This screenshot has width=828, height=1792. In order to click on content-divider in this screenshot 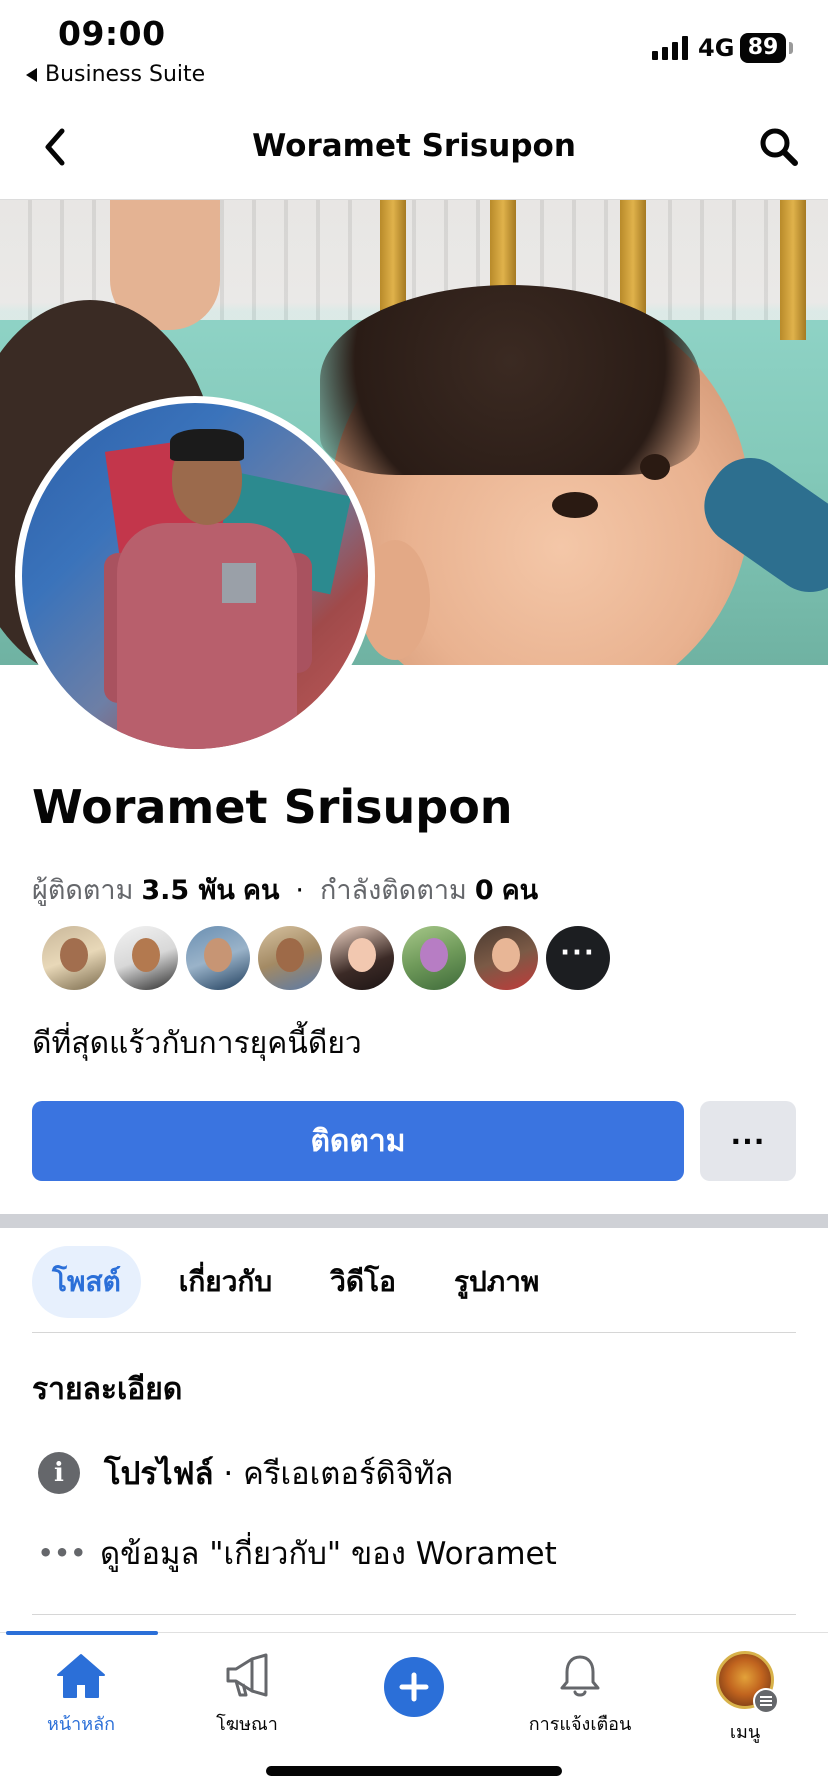, I will do `click(414, 1614)`.